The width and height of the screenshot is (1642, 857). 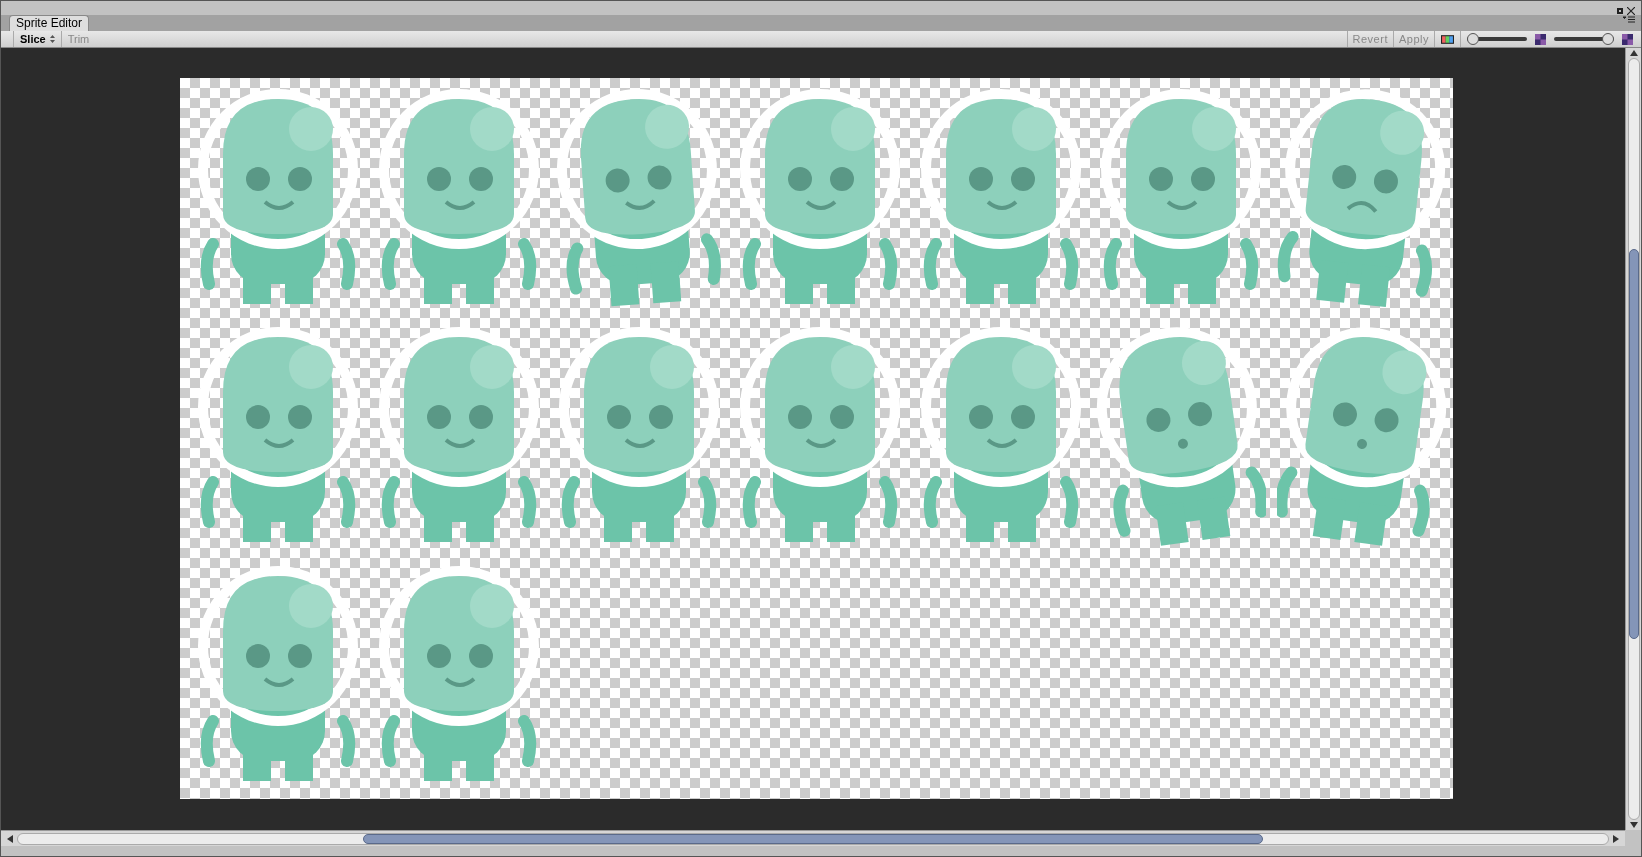 I want to click on menu-icon, so click(x=1629, y=19).